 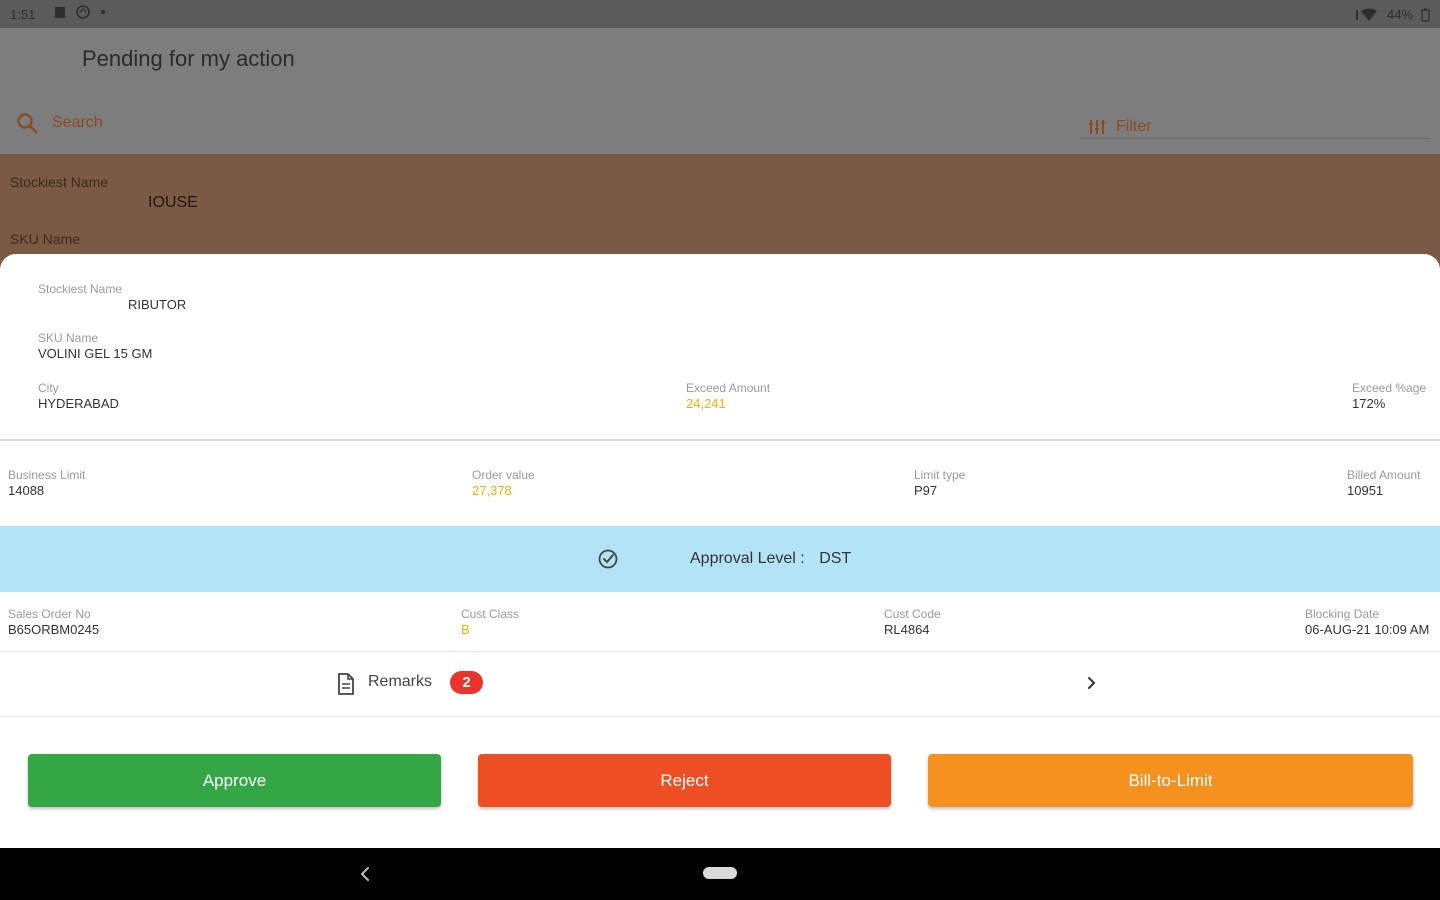 I want to click on status-time: 1:51, so click(x=23, y=14).